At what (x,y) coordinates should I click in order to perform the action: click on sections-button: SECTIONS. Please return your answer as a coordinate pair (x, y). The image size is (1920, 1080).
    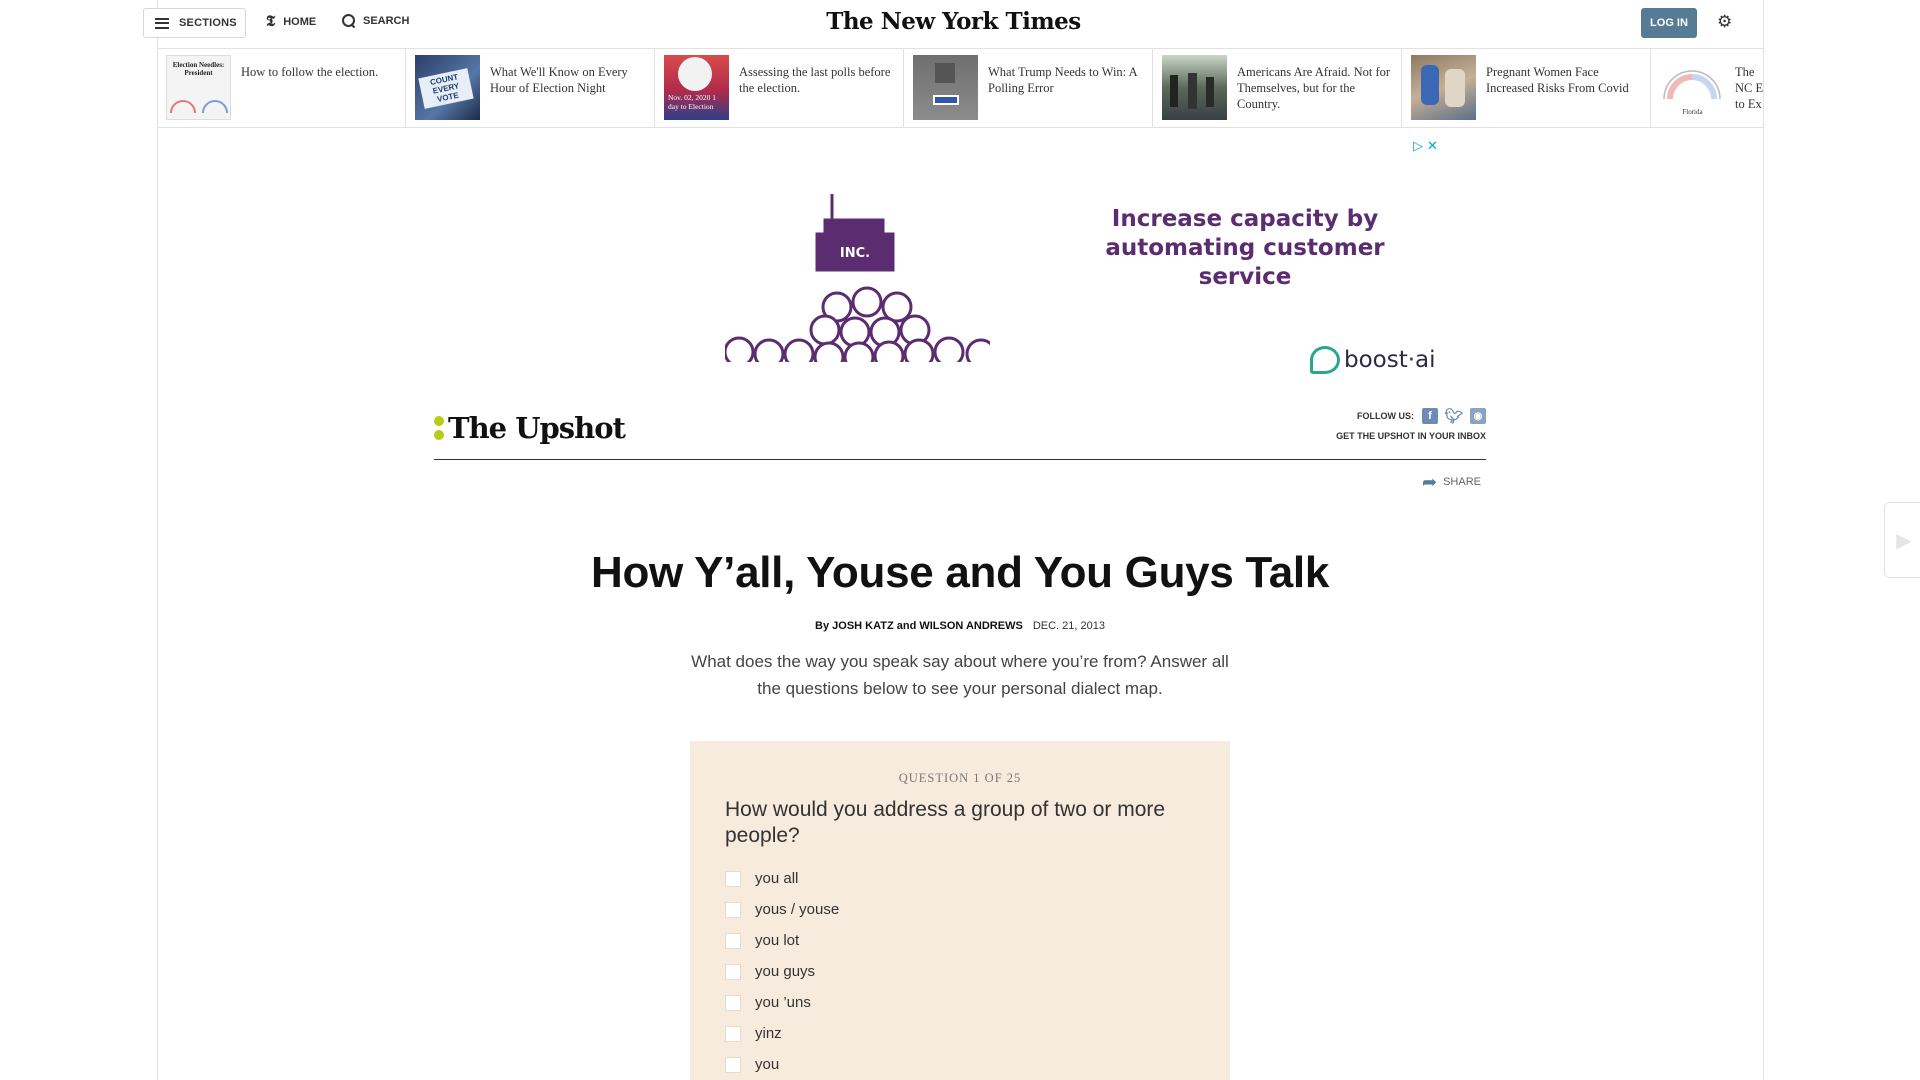
    Looking at the image, I should click on (194, 23).